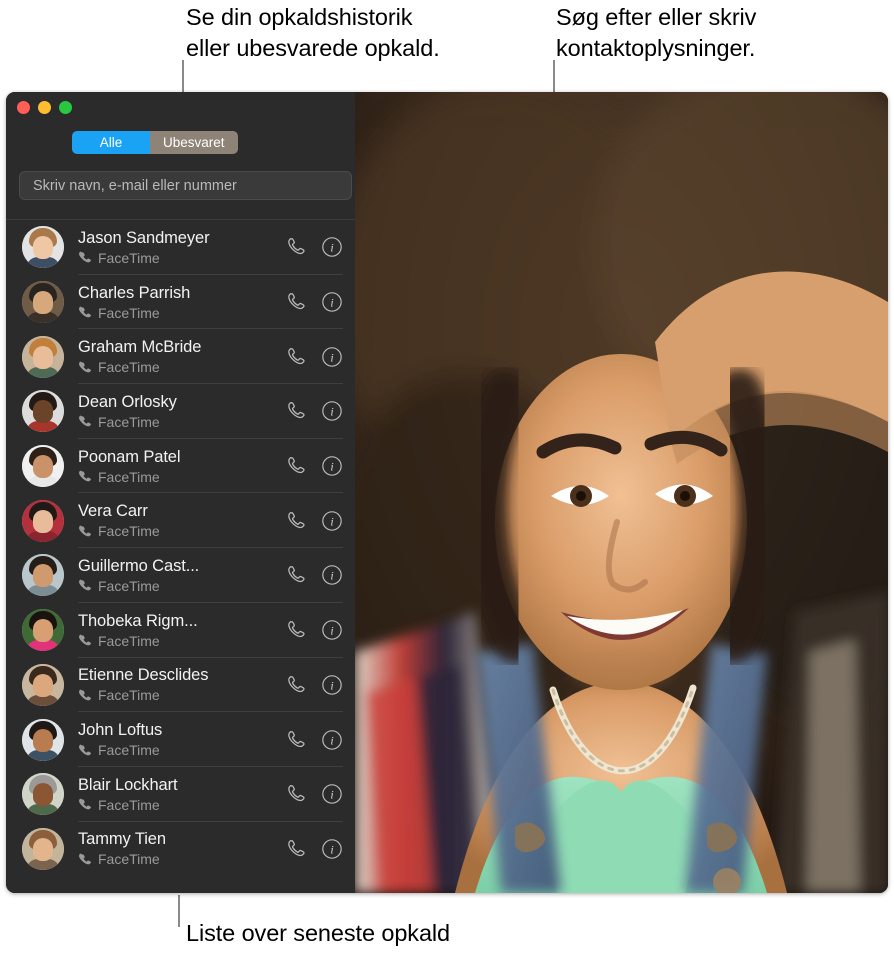 The height and width of the screenshot is (958, 894). Describe the element at coordinates (111, 142) in the screenshot. I see `tab-alle: Alle` at that location.